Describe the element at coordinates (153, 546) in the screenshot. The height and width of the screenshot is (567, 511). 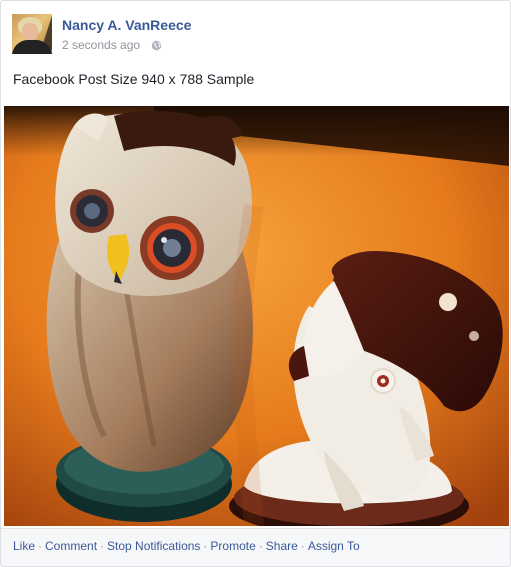
I see `stop-notifications-link: Stop Notifications` at that location.